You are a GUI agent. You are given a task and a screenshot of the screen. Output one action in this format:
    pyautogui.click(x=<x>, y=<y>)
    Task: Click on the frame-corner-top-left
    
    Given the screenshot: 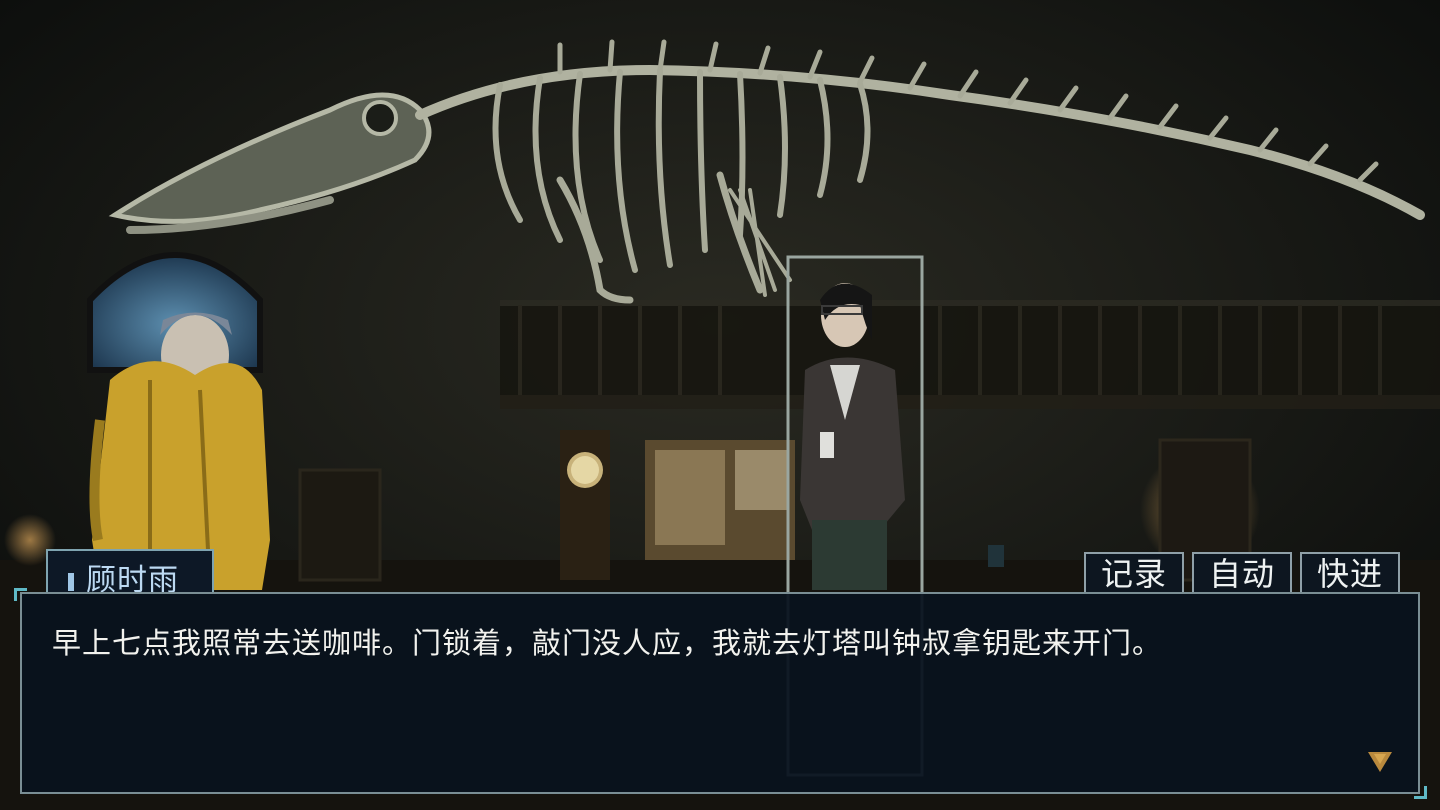 What is the action you would take?
    pyautogui.click(x=20, y=594)
    